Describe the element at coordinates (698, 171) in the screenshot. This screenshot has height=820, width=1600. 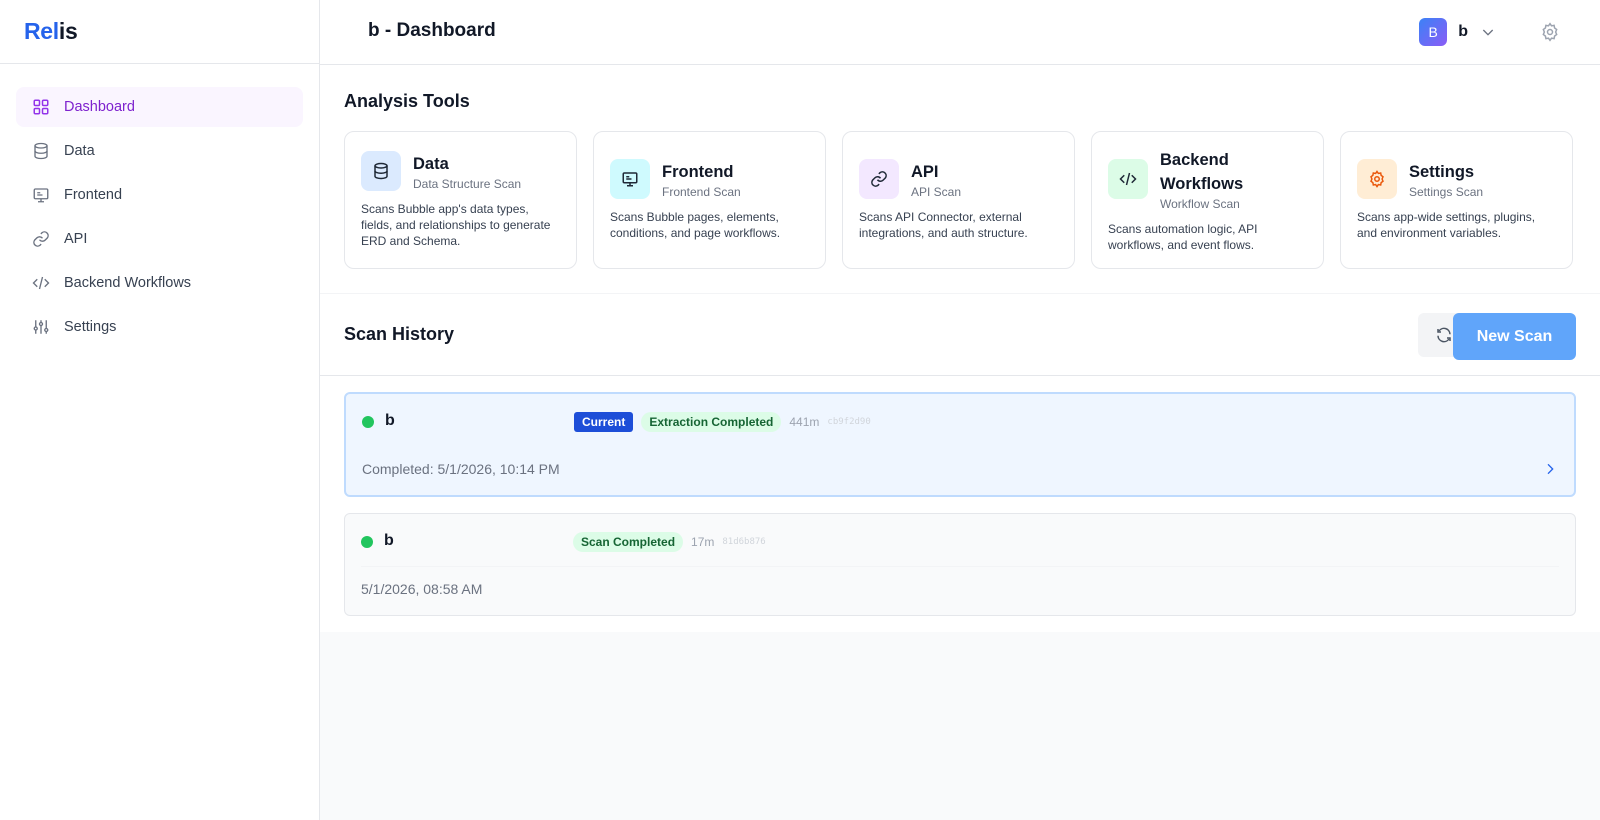
I see `card-title: Frontend` at that location.